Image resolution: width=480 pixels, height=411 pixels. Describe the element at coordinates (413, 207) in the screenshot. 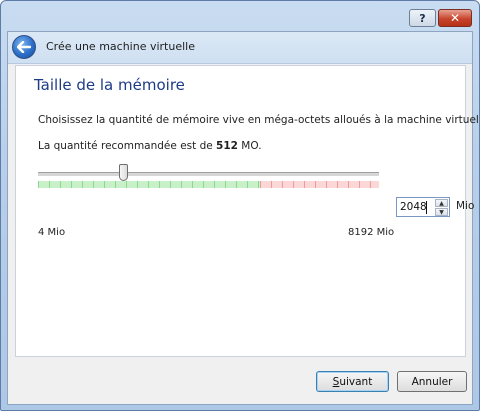

I see `memory-size-input: 2048` at that location.